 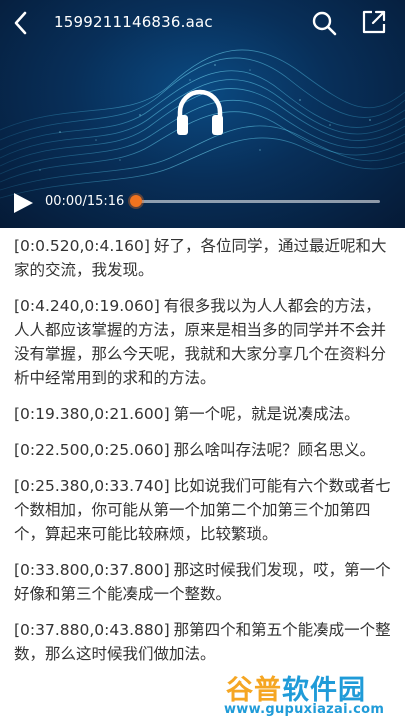 I want to click on search-icon, so click(x=324, y=23).